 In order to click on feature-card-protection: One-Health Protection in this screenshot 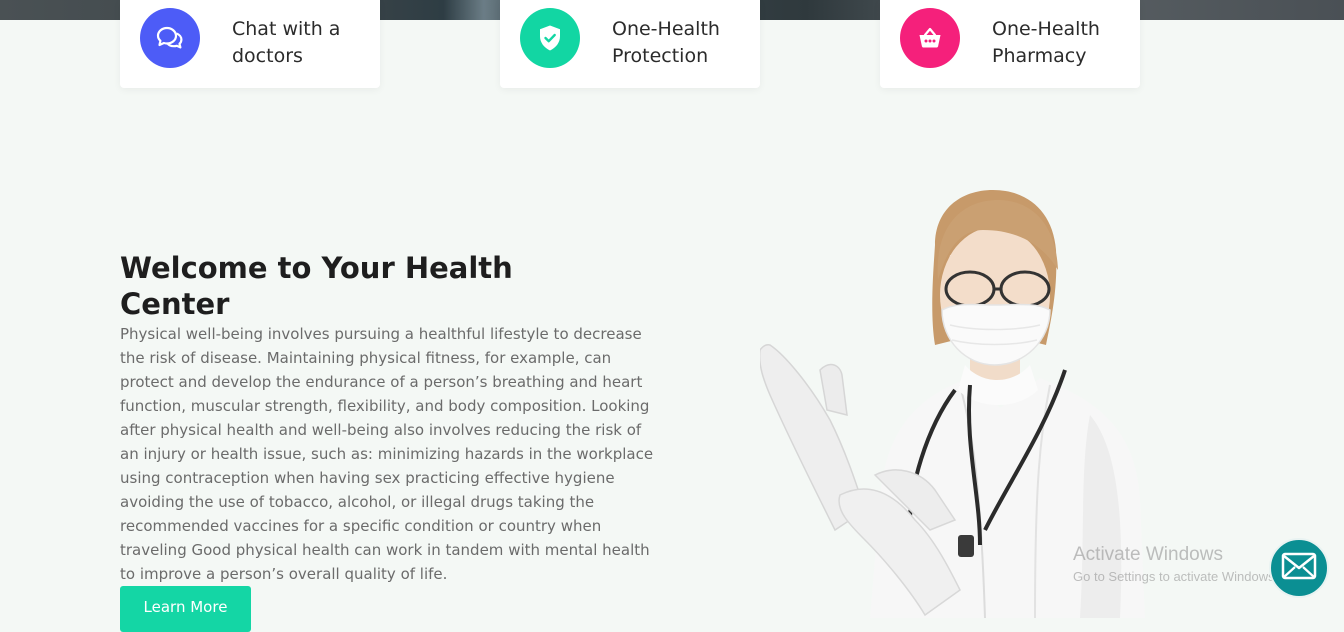, I will do `click(630, 44)`.